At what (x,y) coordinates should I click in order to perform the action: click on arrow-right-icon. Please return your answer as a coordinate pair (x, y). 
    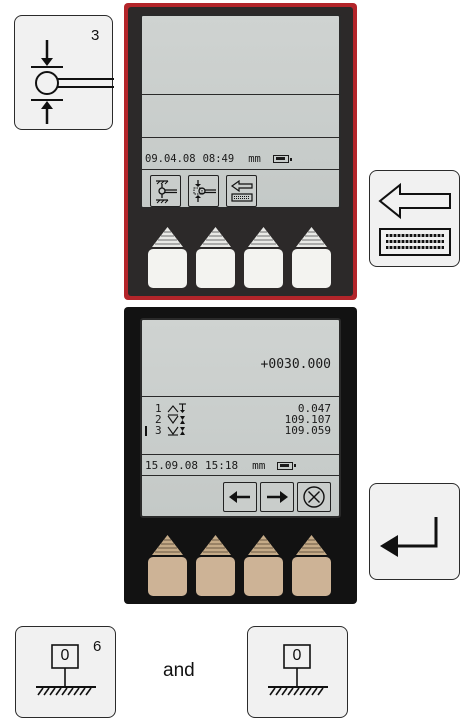
    Looking at the image, I should click on (277, 497).